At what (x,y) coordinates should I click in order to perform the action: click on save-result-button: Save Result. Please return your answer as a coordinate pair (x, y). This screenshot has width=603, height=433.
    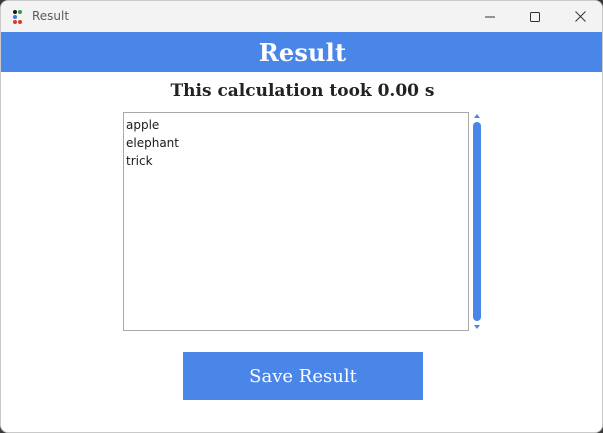
    Looking at the image, I should click on (303, 376).